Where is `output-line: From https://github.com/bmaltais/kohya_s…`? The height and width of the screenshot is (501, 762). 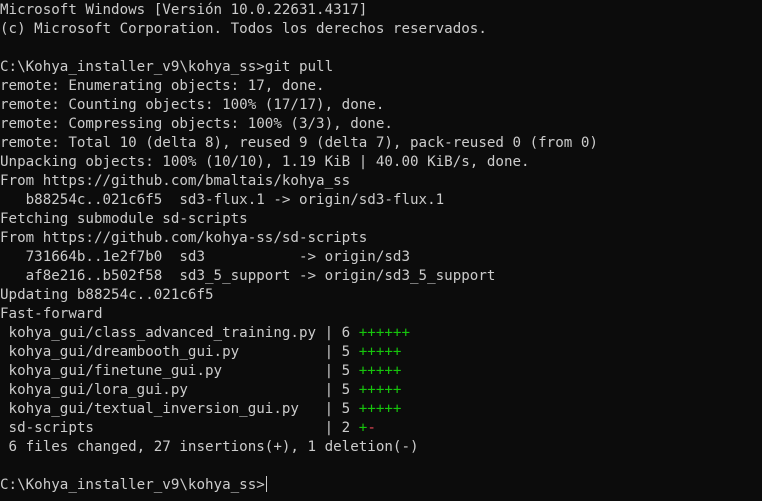
output-line: From https://github.com/bmaltais/kohya_s… is located at coordinates (175, 181).